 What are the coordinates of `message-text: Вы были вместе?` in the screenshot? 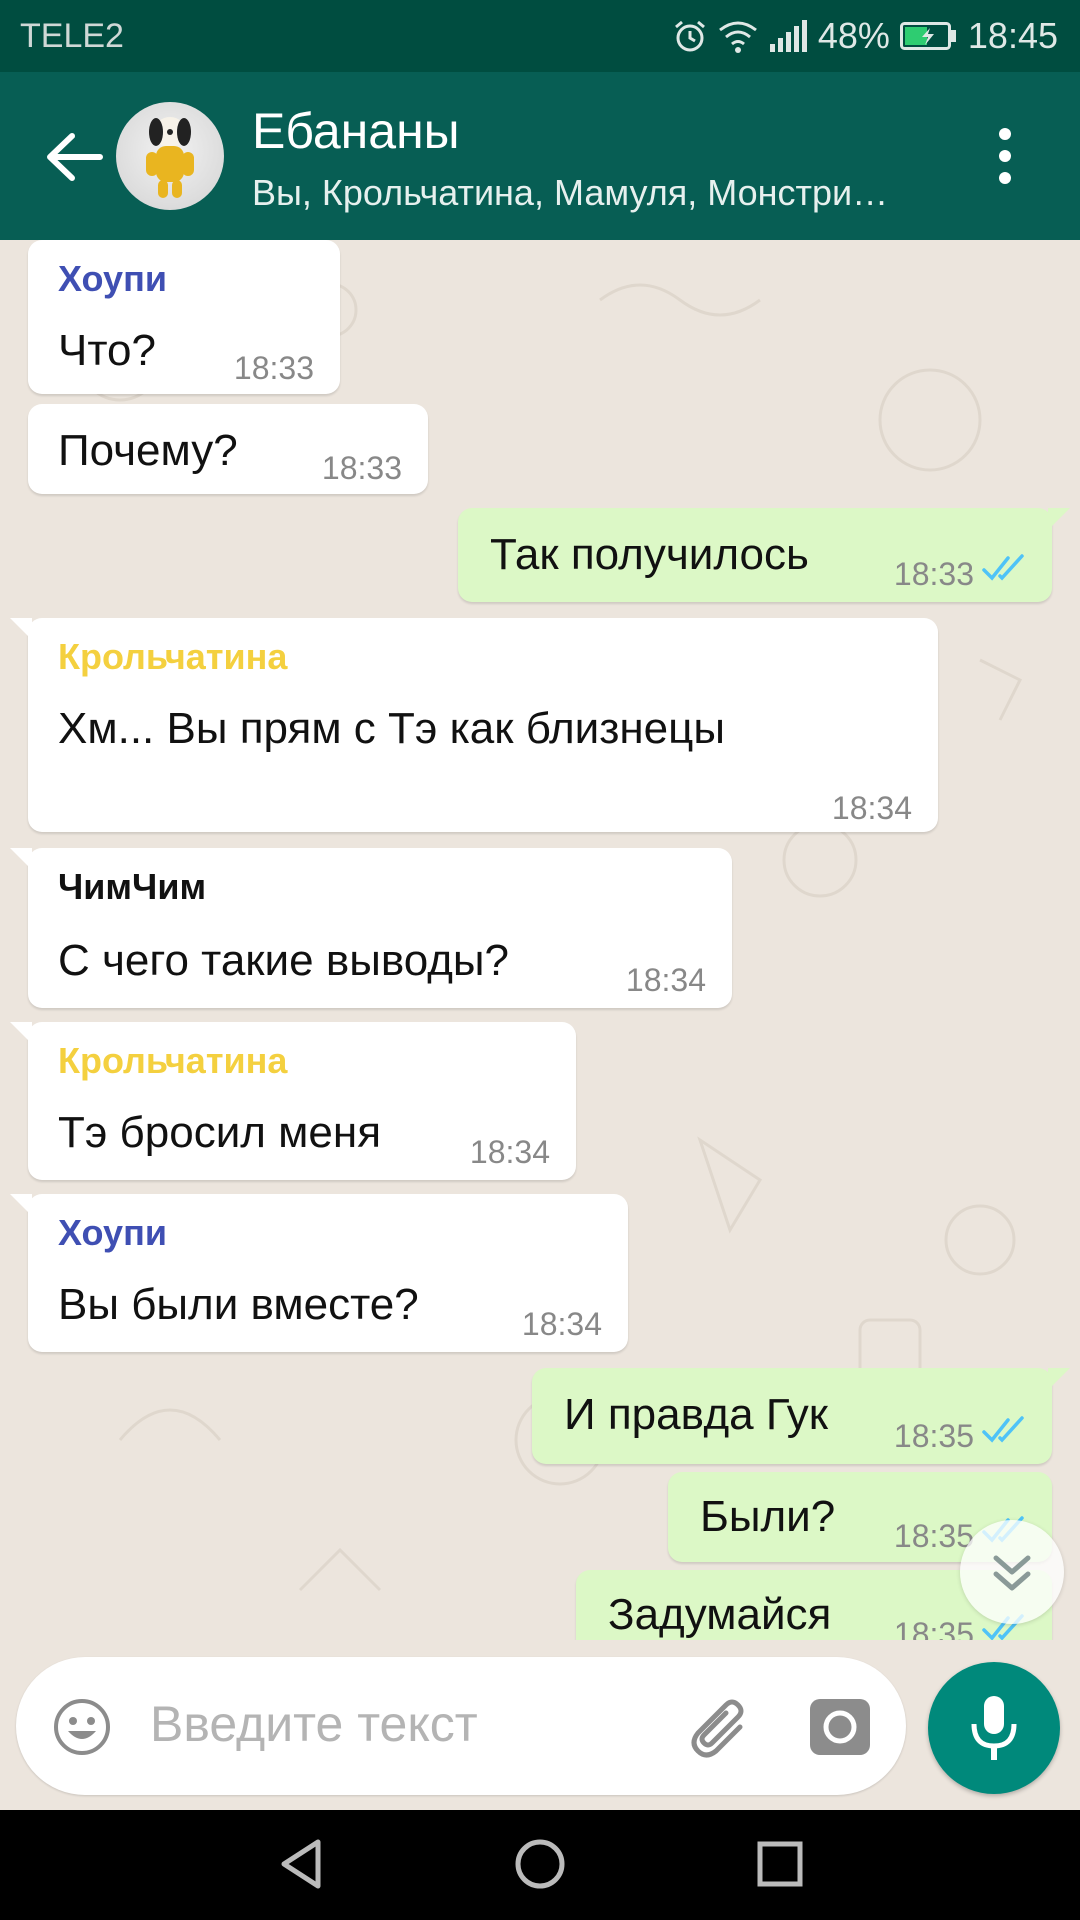 It's located at (238, 1304).